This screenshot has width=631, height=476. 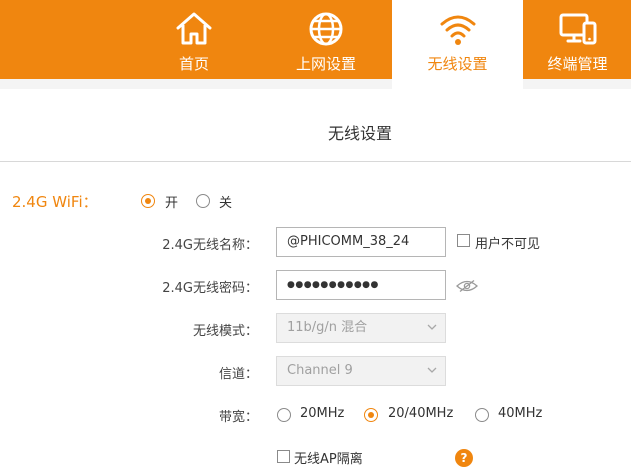 What do you see at coordinates (464, 458) in the screenshot?
I see `help-icon: ?` at bounding box center [464, 458].